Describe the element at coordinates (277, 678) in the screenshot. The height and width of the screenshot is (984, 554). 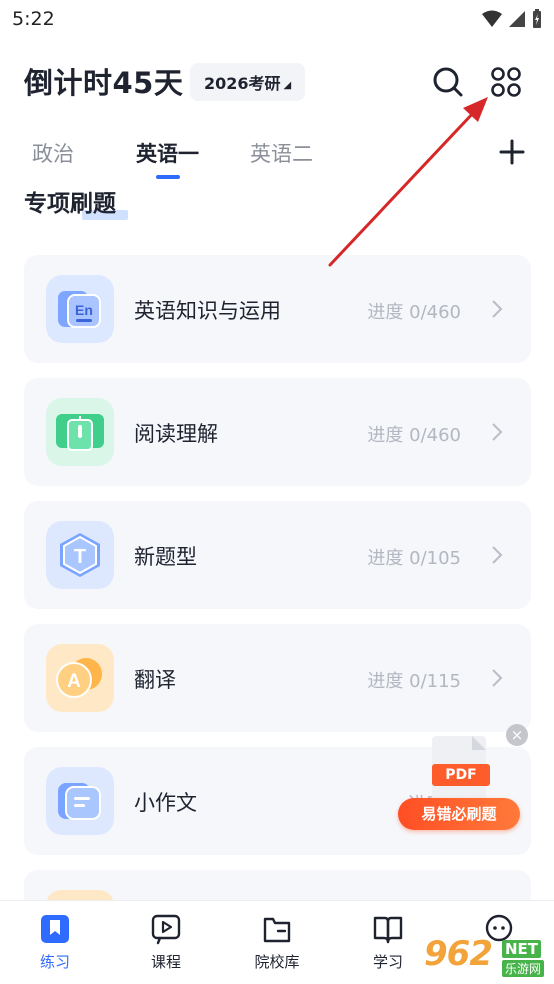
I see `practice-card: A 翻译 进度 0/115` at that location.